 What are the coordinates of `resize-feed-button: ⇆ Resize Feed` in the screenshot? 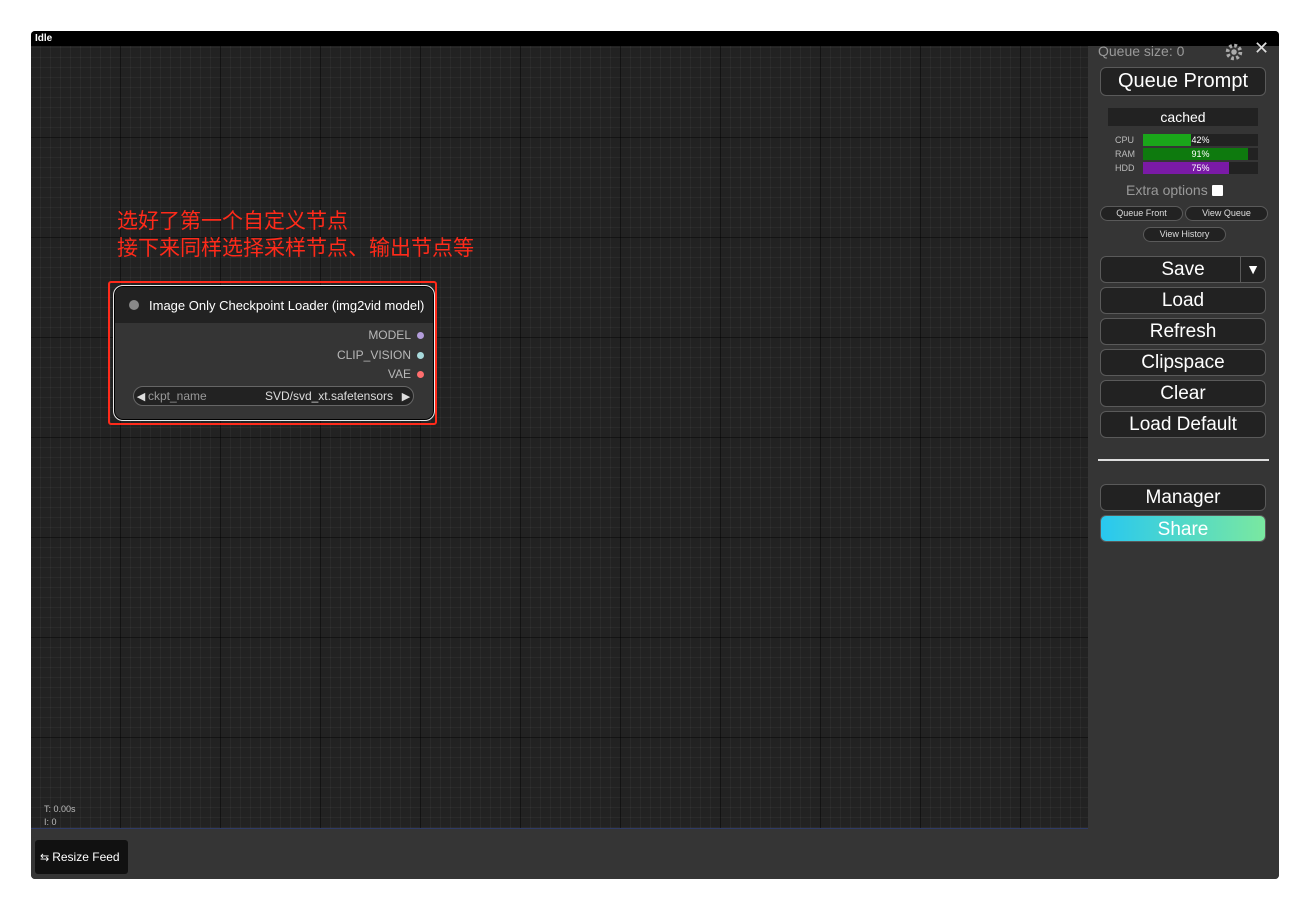 It's located at (81, 857).